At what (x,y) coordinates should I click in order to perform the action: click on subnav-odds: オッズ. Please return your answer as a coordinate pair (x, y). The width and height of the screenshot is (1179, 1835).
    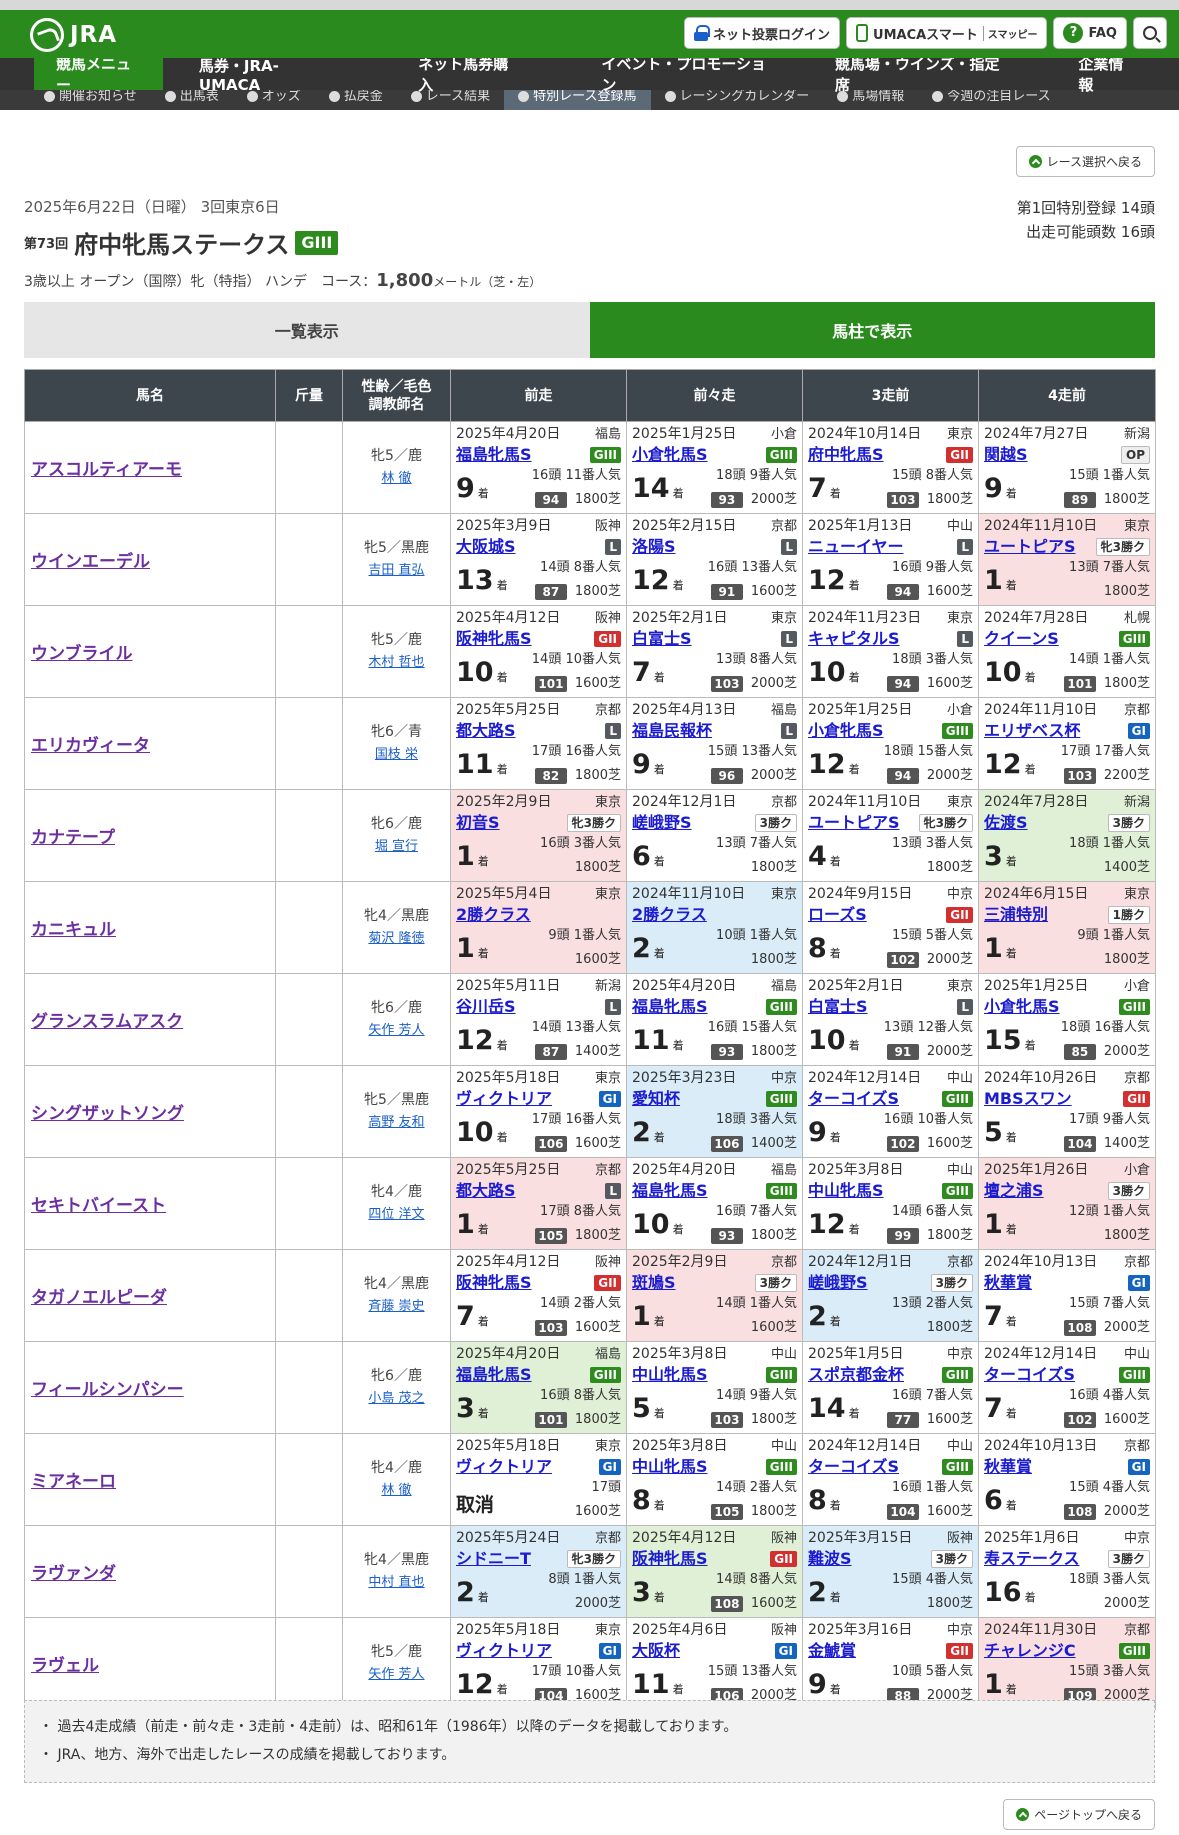
    Looking at the image, I should click on (274, 100).